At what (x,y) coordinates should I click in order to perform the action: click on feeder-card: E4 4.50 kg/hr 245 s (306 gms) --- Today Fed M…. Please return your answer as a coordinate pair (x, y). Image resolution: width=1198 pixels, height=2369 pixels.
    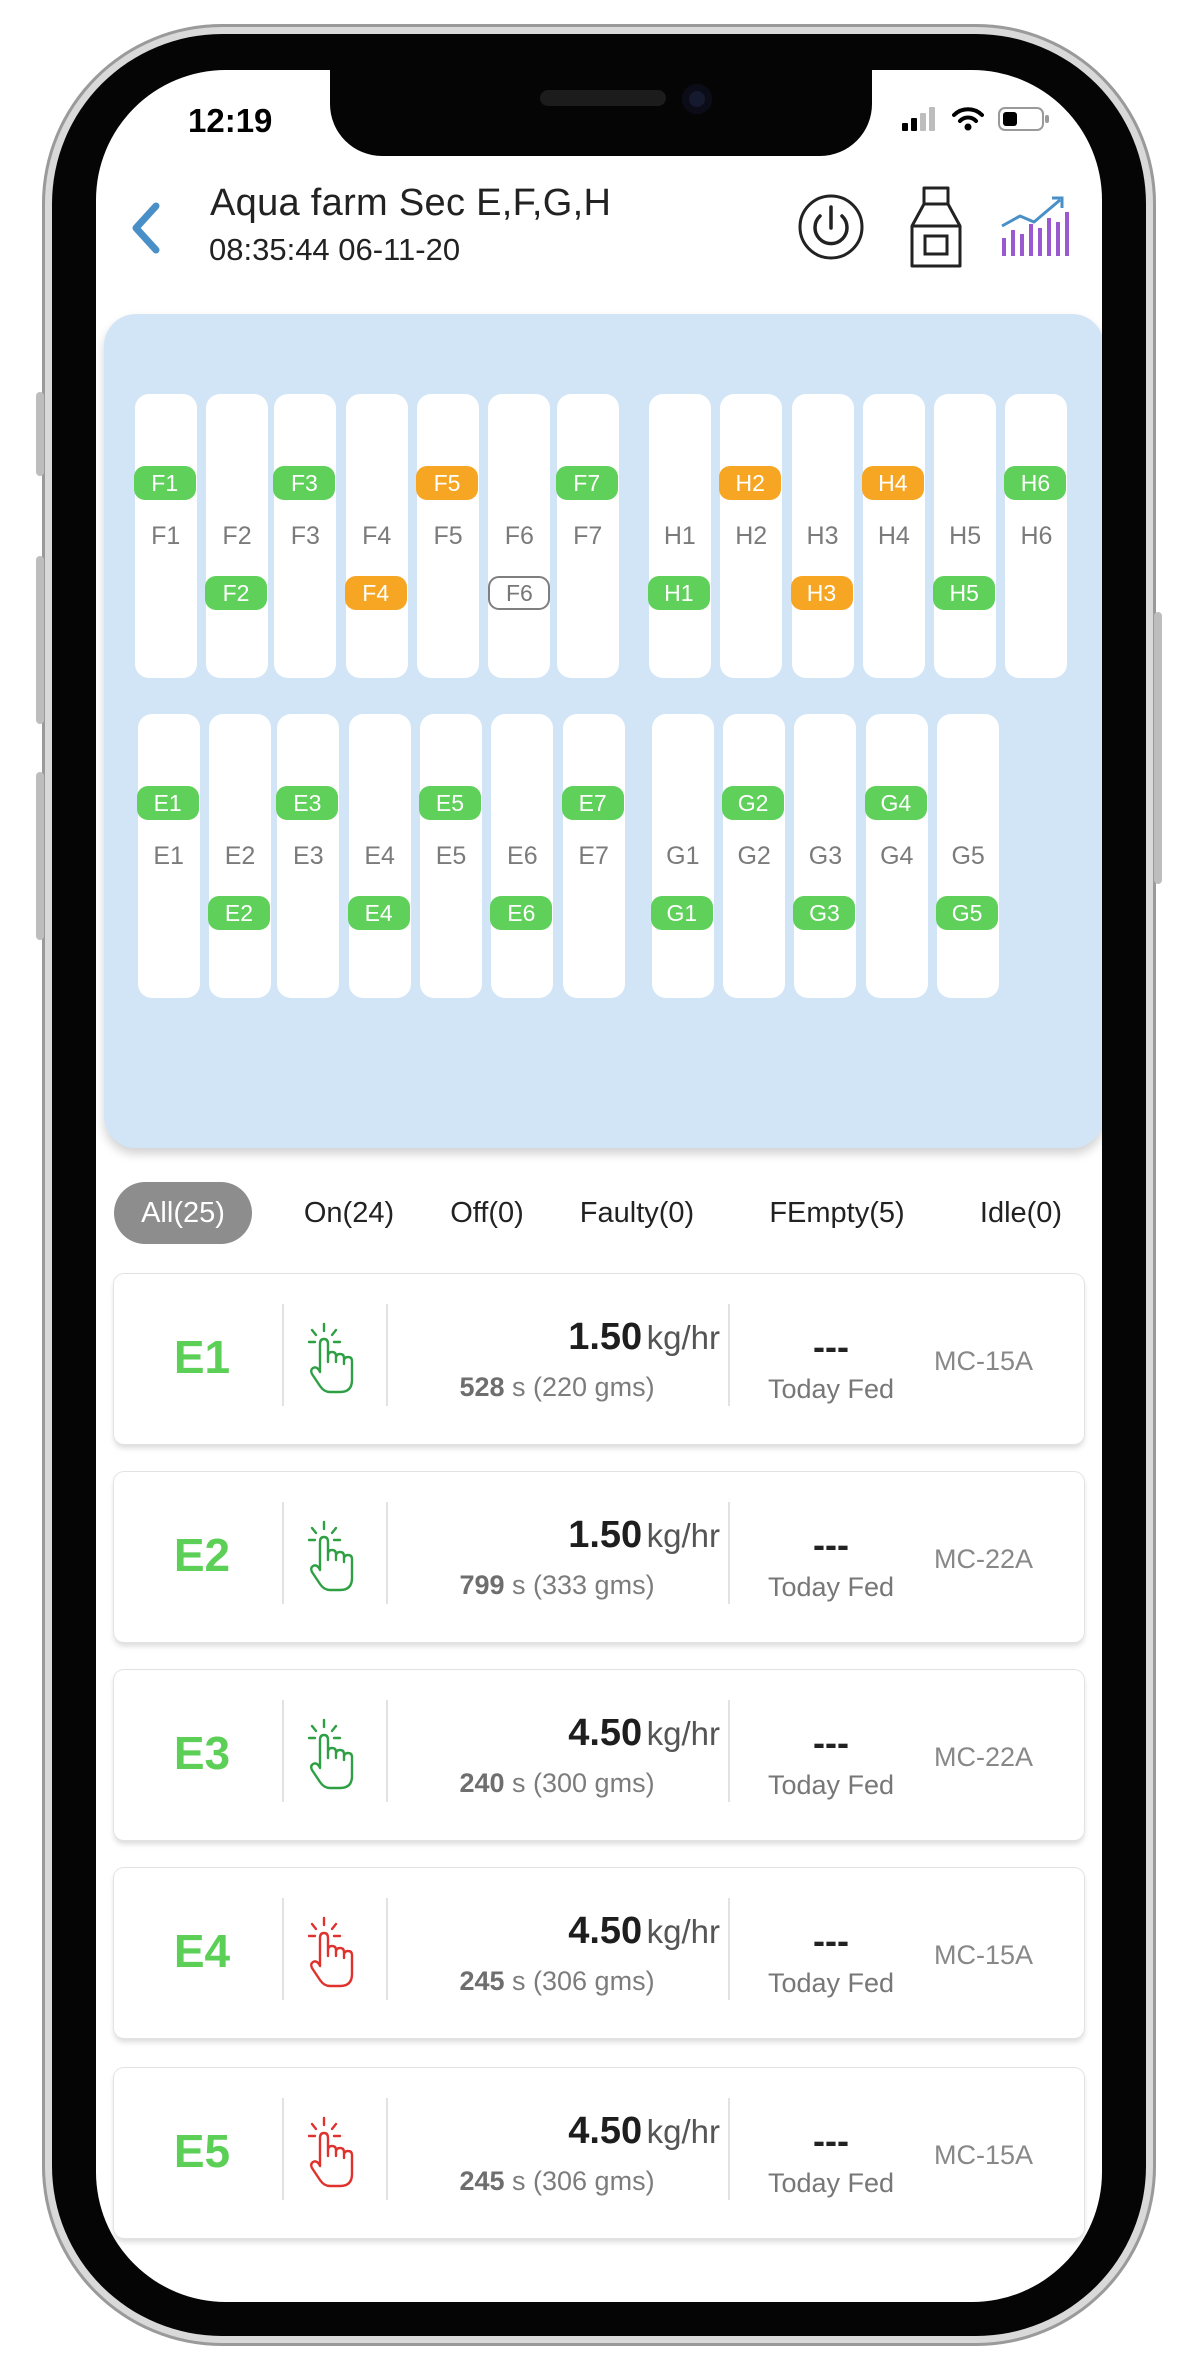
    Looking at the image, I should click on (599, 1953).